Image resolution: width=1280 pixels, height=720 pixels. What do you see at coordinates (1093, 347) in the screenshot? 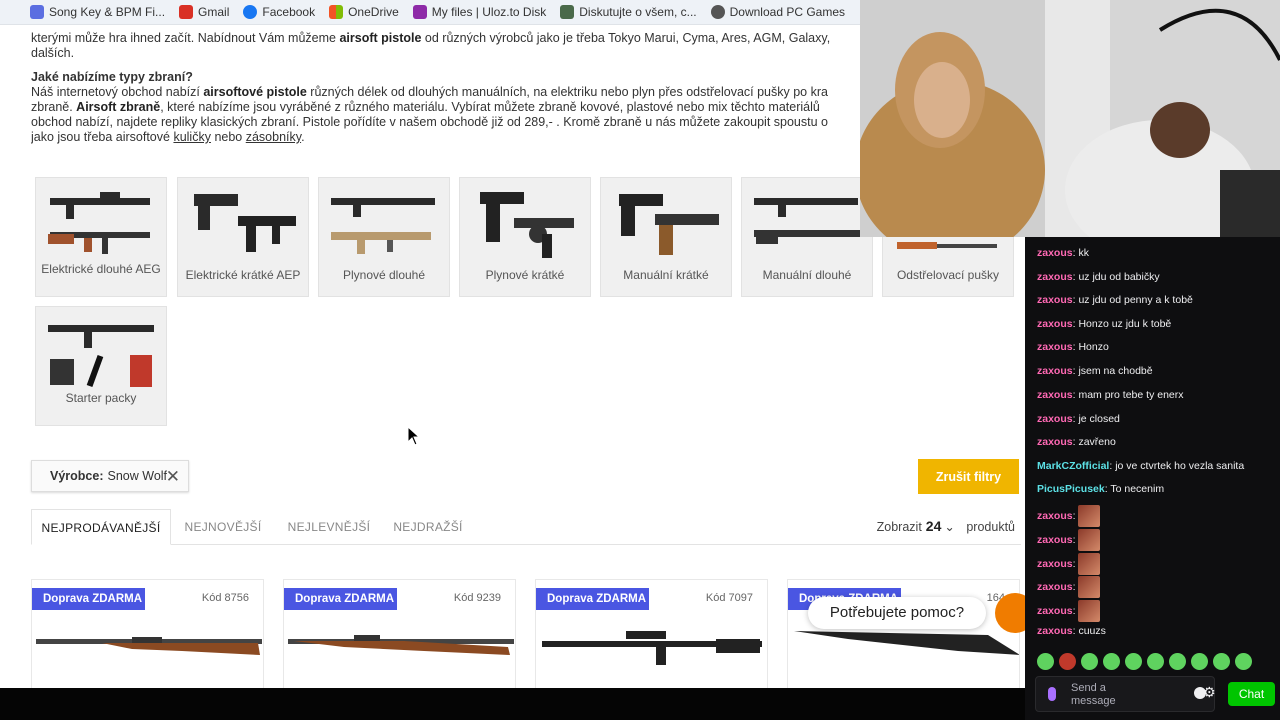
I see `chat-message-text: Honzo` at bounding box center [1093, 347].